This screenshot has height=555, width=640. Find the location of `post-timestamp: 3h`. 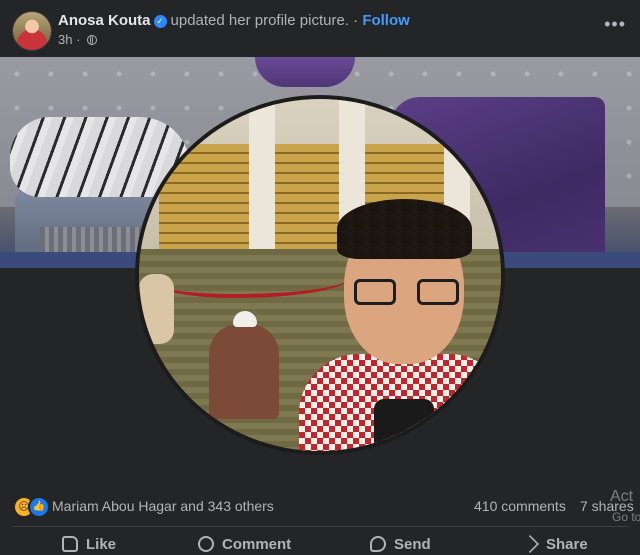

post-timestamp: 3h is located at coordinates (65, 39).